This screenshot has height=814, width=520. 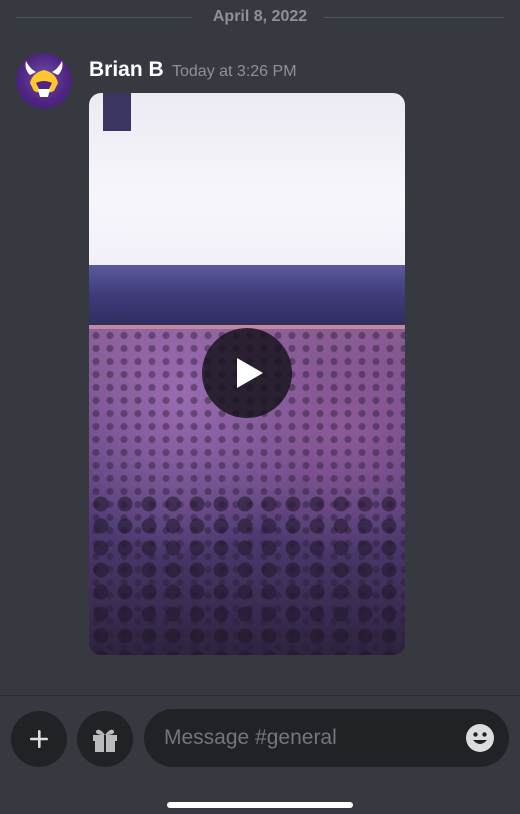 What do you see at coordinates (247, 182) in the screenshot?
I see `video-frame-stage-screen` at bounding box center [247, 182].